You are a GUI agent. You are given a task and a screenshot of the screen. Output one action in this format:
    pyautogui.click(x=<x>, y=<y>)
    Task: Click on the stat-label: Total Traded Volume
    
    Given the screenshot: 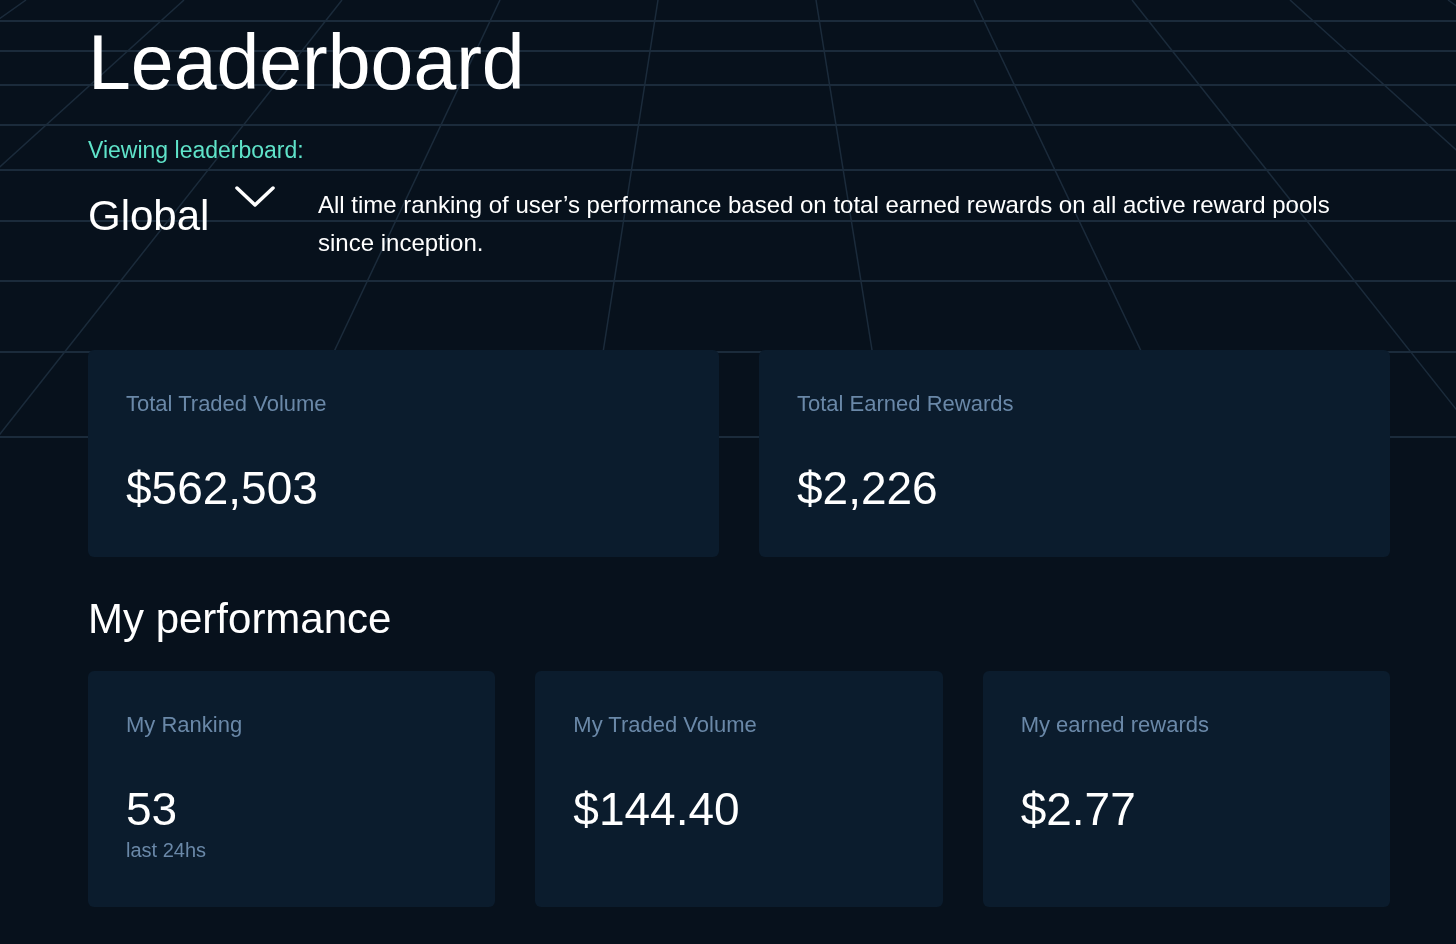 What is the action you would take?
    pyautogui.click(x=226, y=404)
    